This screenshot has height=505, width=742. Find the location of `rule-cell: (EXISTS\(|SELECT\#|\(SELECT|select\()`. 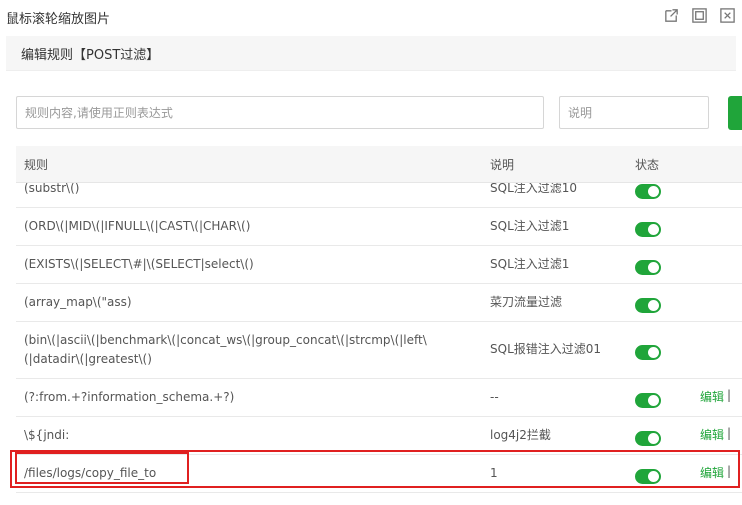

rule-cell: (EXISTS\(|SELECT\#|\(SELECT|select\() is located at coordinates (139, 264).